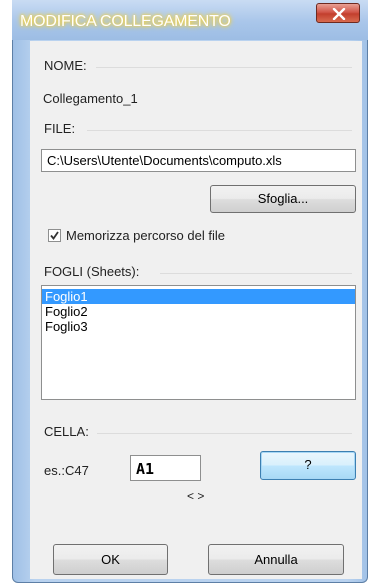 Image resolution: width=375 pixels, height=587 pixels. Describe the element at coordinates (198, 160) in the screenshot. I see `file-path-input: C:\Users\Utente\Documents\computo.xls` at that location.